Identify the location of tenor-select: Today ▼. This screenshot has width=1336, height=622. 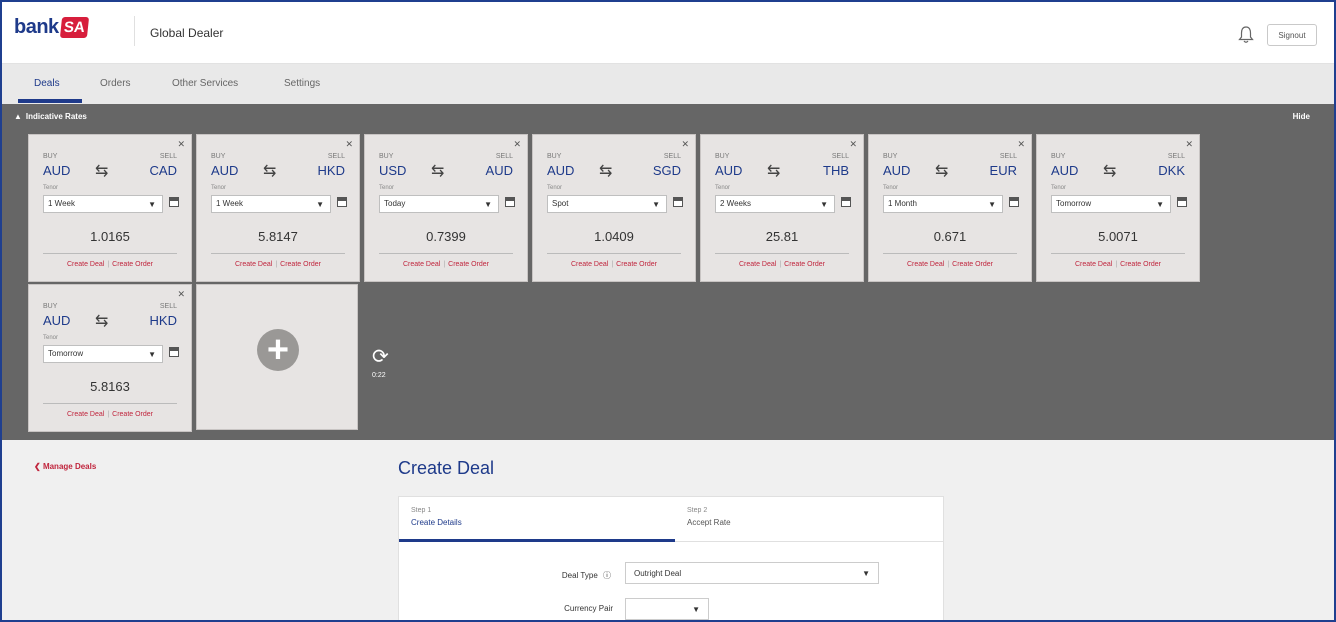
(439, 204).